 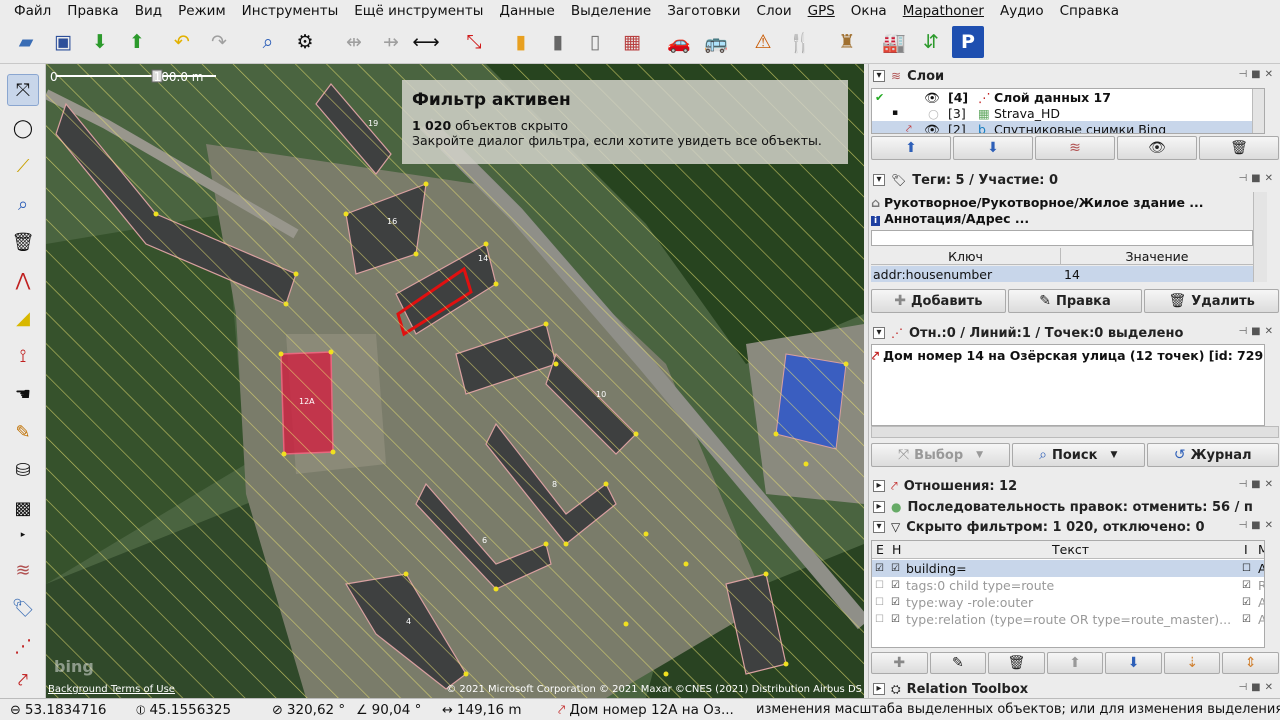 I want to click on direction-icon: ⤡, so click(x=474, y=42).